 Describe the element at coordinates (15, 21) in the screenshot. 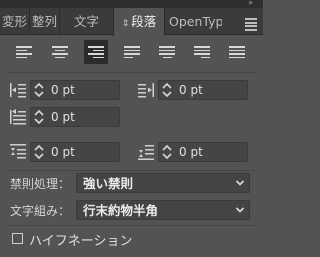

I see `tab-transform: 変形` at that location.